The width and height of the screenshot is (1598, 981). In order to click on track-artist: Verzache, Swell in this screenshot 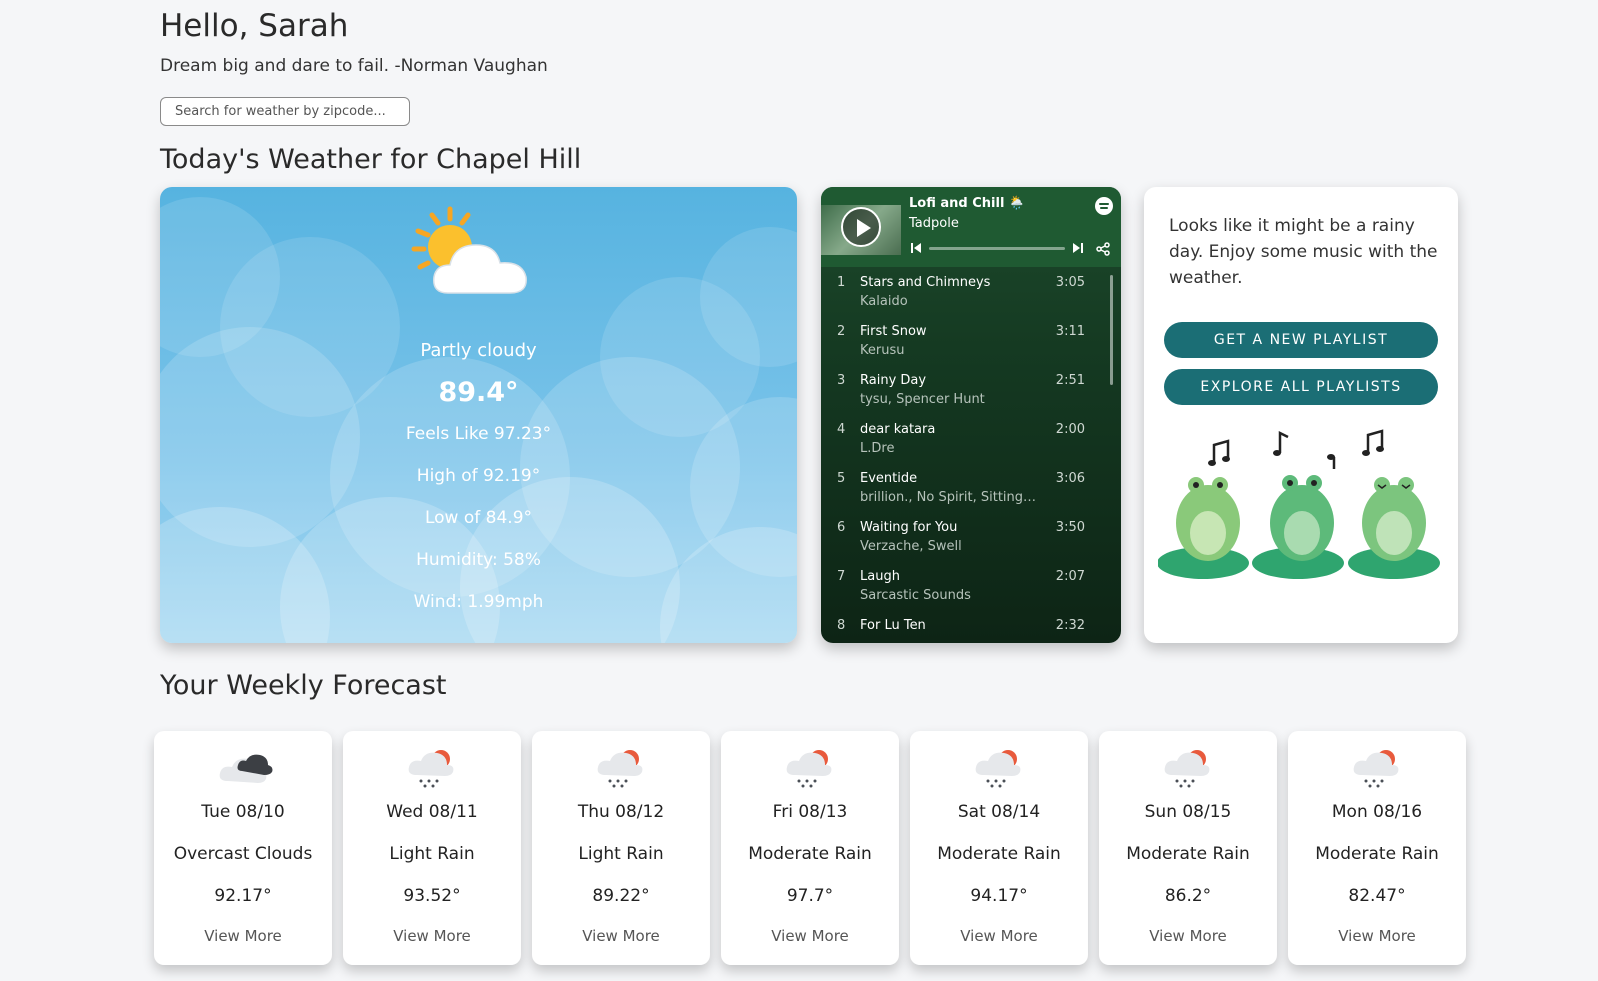, I will do `click(911, 546)`.